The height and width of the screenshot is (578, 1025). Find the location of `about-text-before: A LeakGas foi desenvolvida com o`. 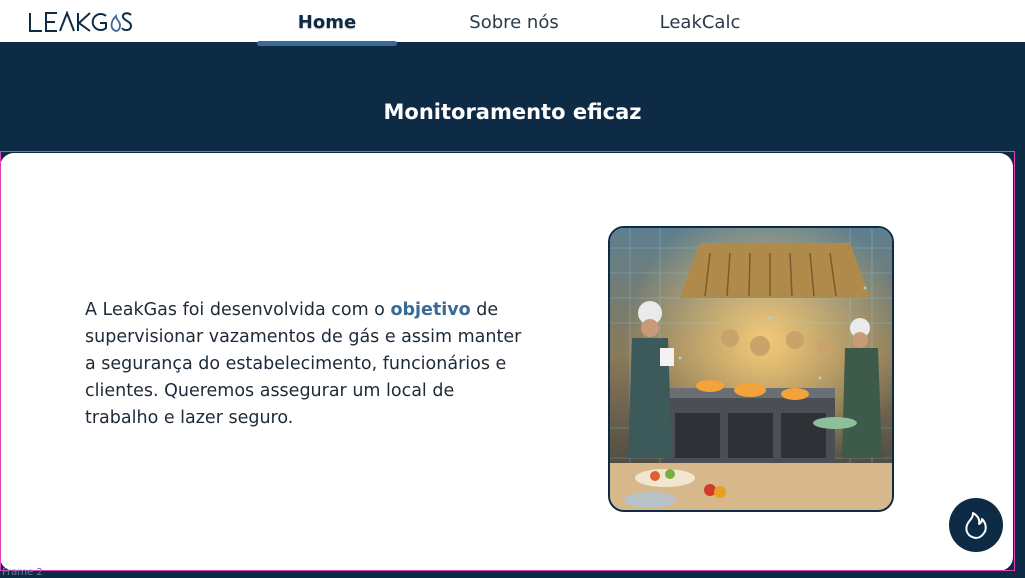

about-text-before: A LeakGas foi desenvolvida com o is located at coordinates (238, 310).